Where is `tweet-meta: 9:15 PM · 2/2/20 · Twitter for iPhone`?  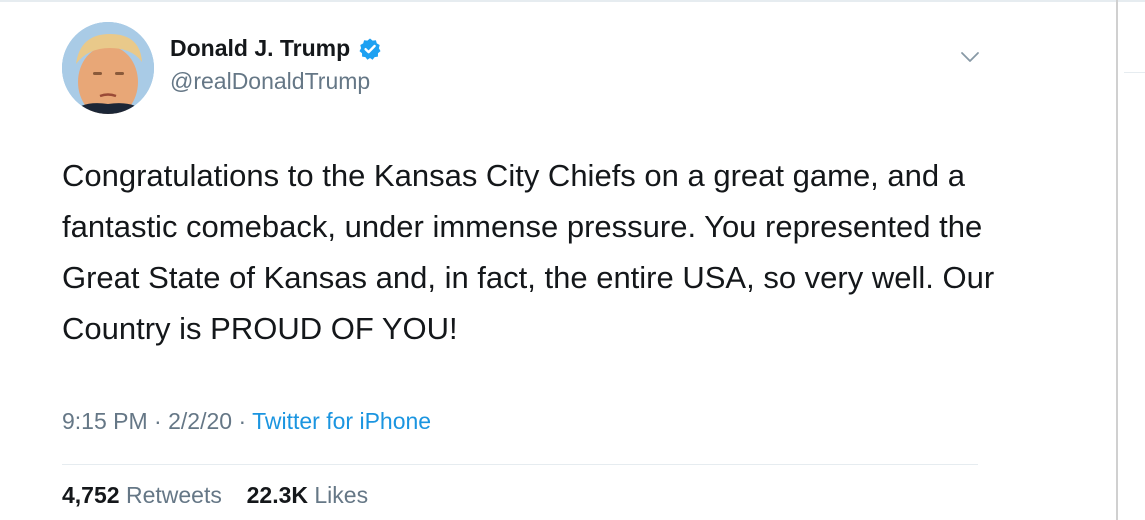 tweet-meta: 9:15 PM · 2/2/20 · Twitter for iPhone is located at coordinates (246, 421).